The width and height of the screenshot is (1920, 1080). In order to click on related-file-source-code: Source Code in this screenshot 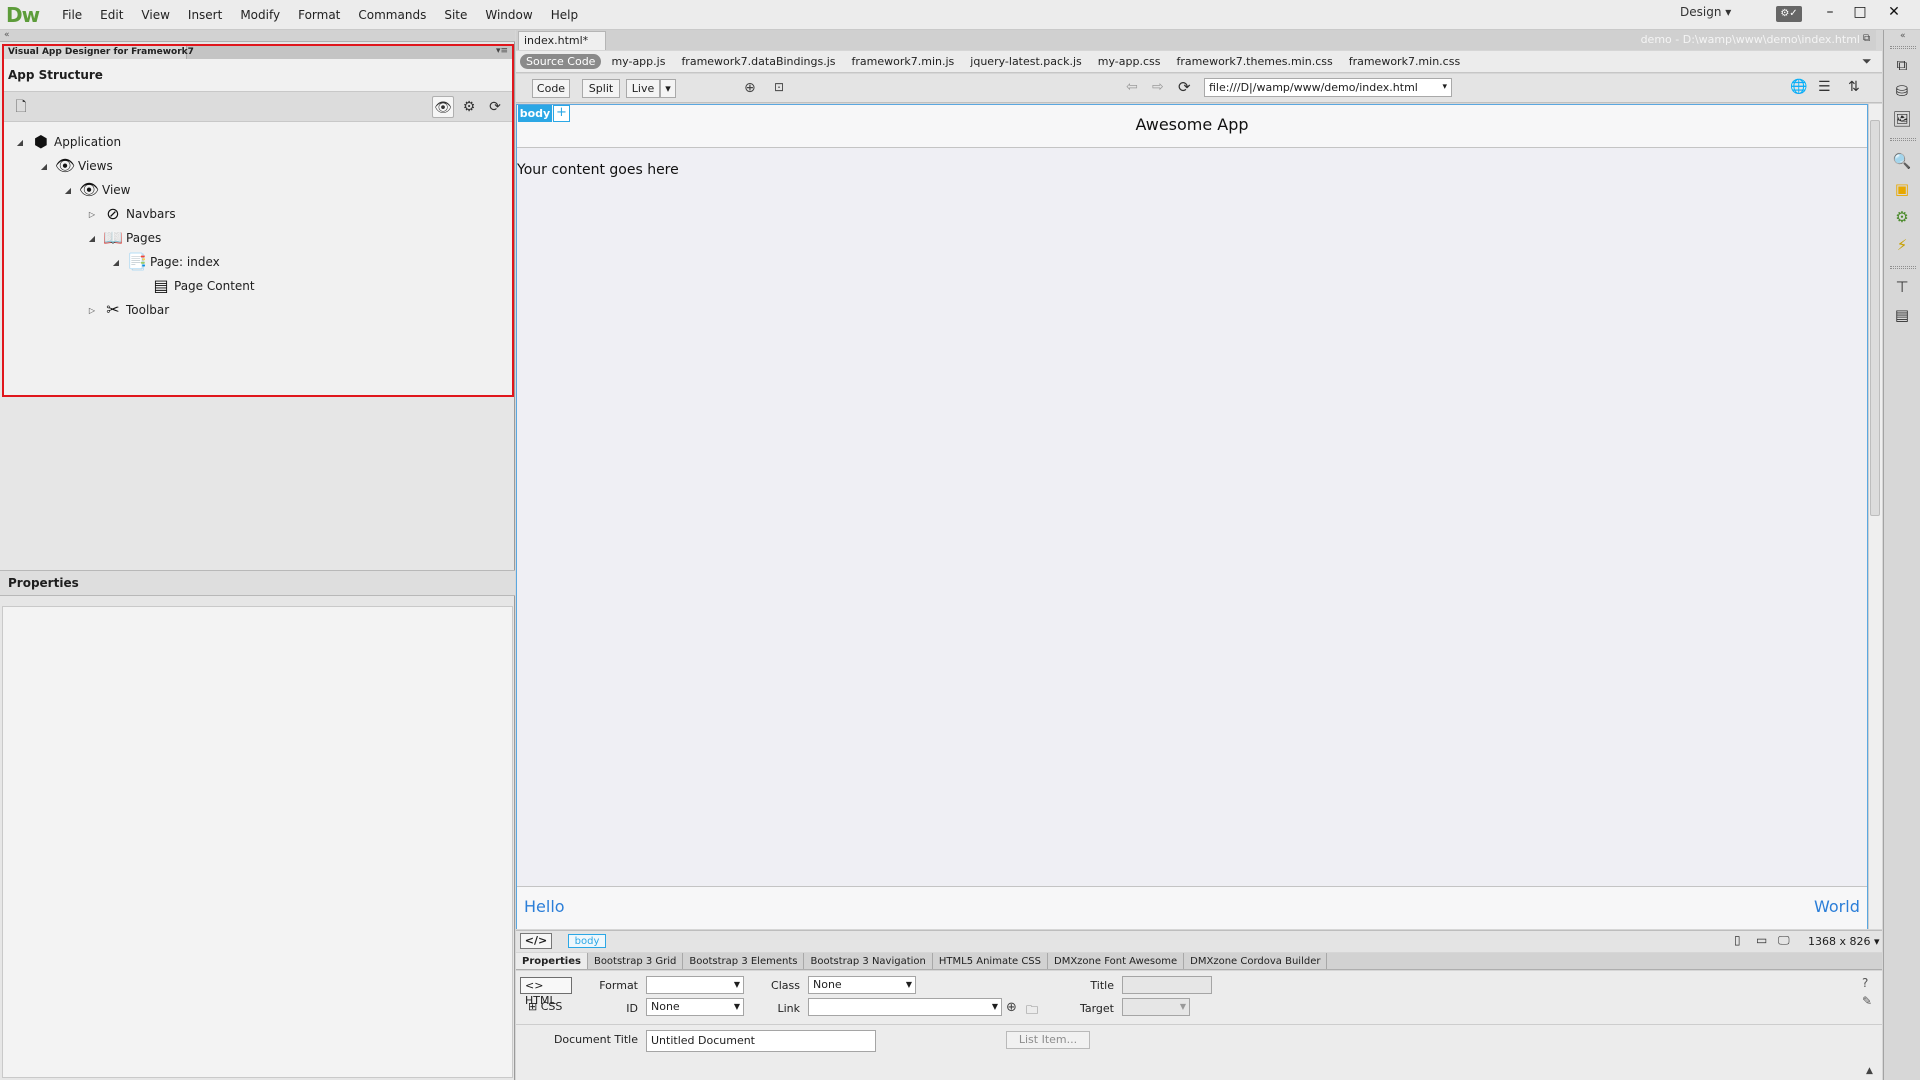, I will do `click(561, 61)`.